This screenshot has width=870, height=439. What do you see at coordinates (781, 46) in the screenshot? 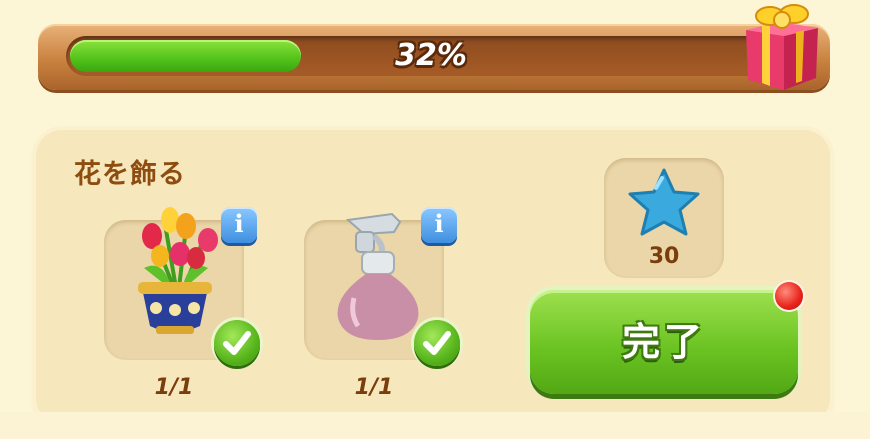
I see `gift-box-icon` at bounding box center [781, 46].